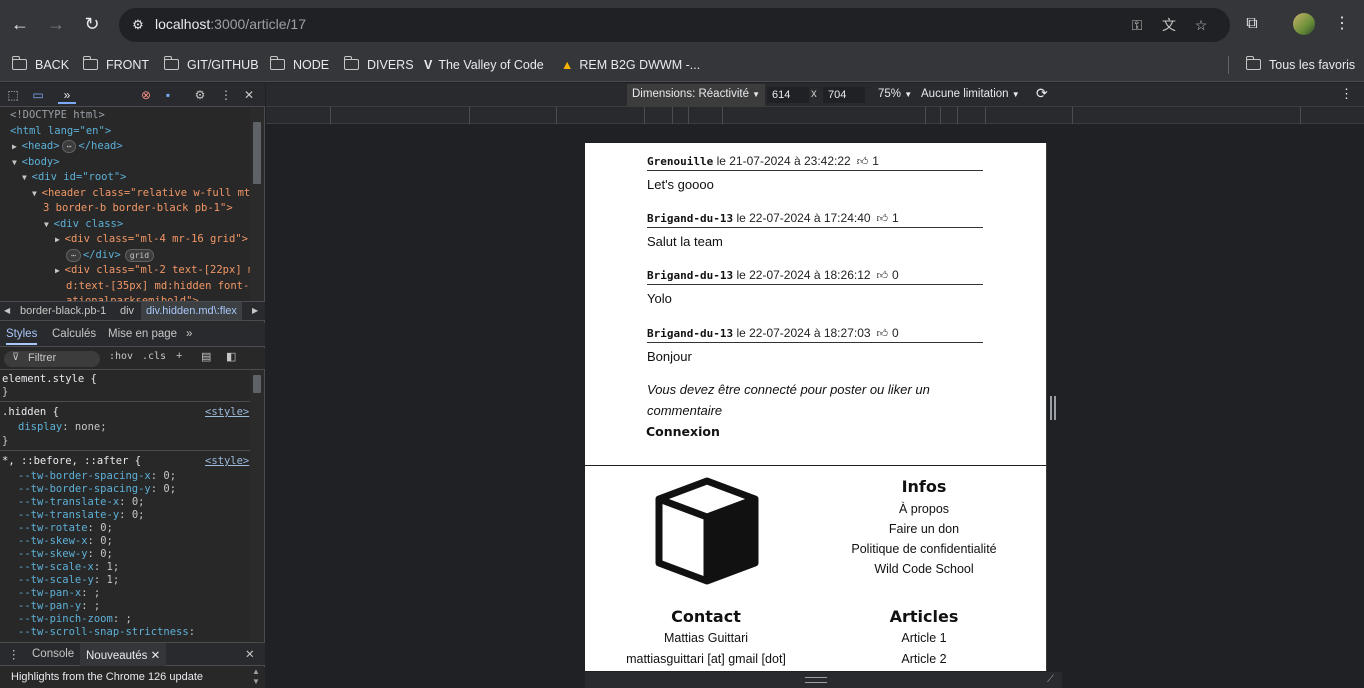 This screenshot has height=688, width=1364. I want to click on issues-badge-icon: ▪, so click(168, 95).